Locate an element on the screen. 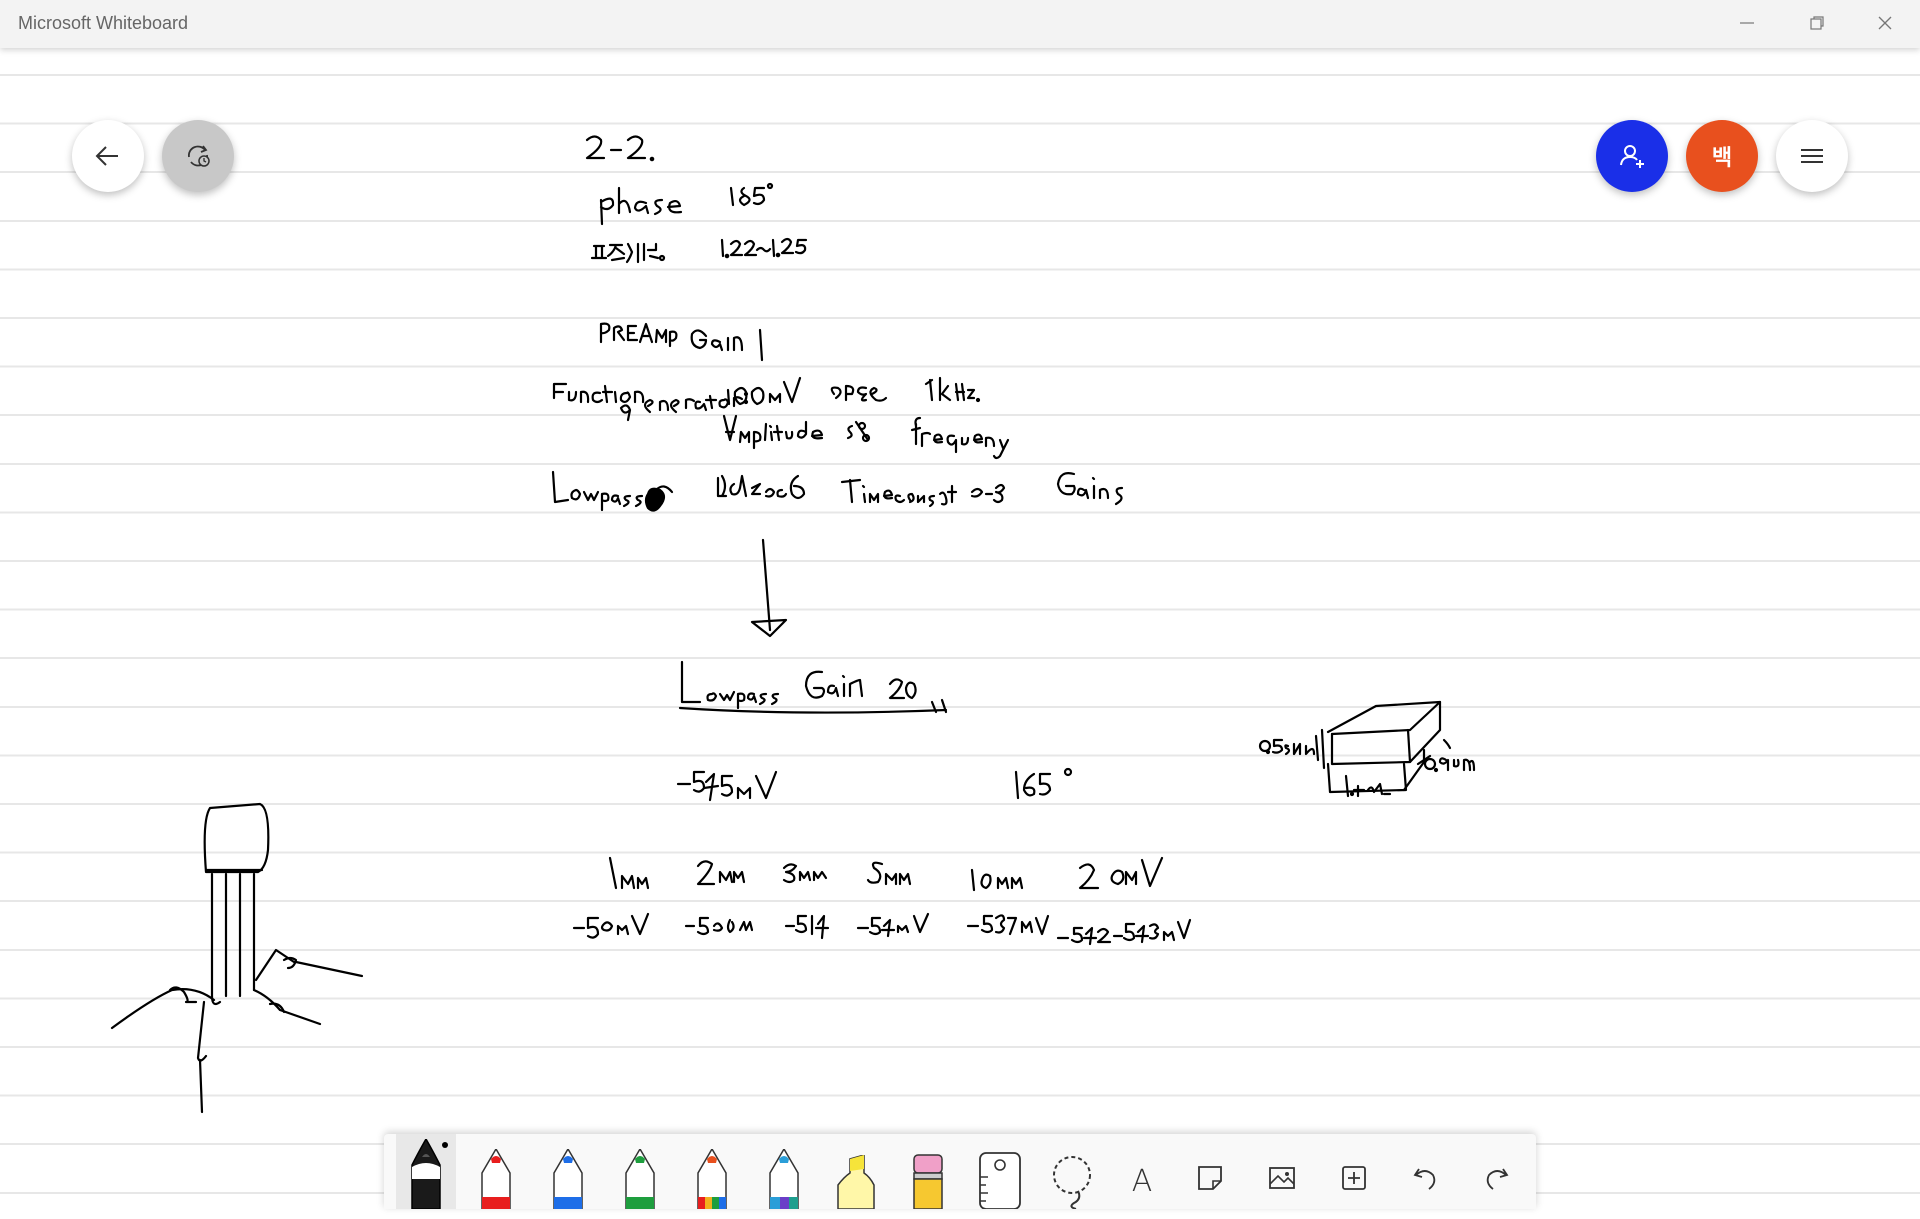  insert-menu-tool is located at coordinates (1354, 1174).